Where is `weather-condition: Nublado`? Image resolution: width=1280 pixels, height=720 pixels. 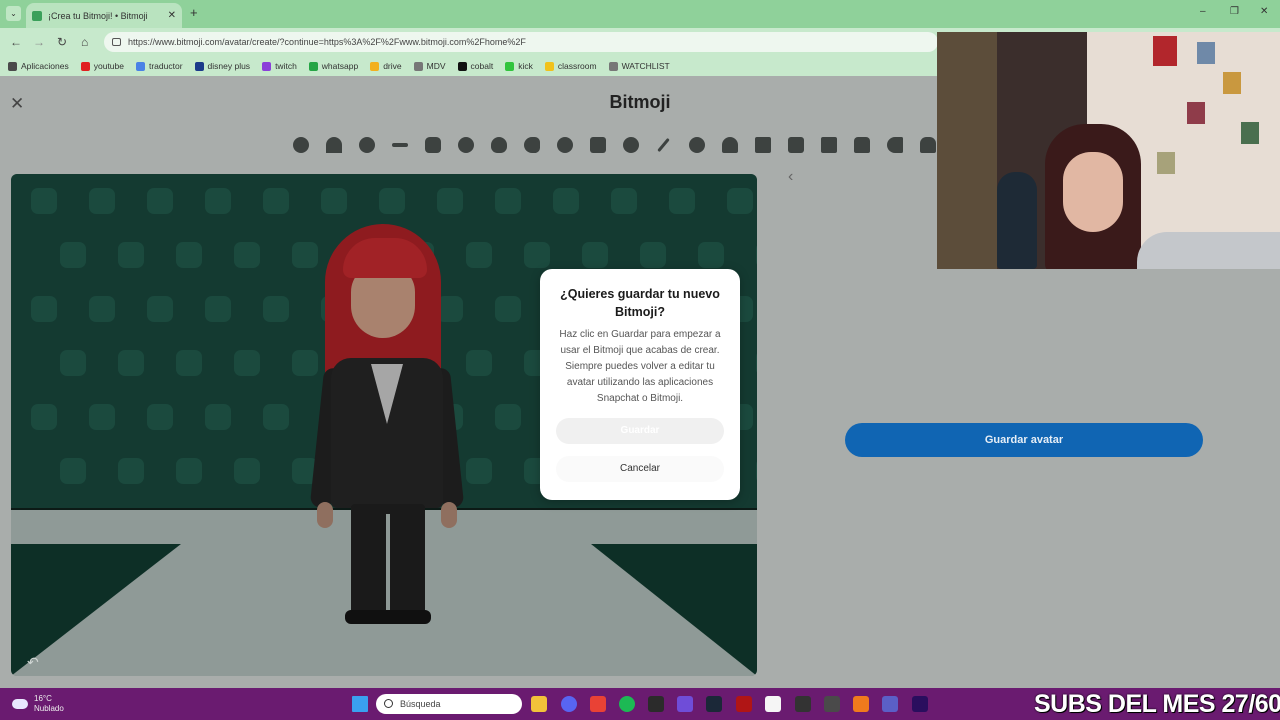 weather-condition: Nublado is located at coordinates (49, 708).